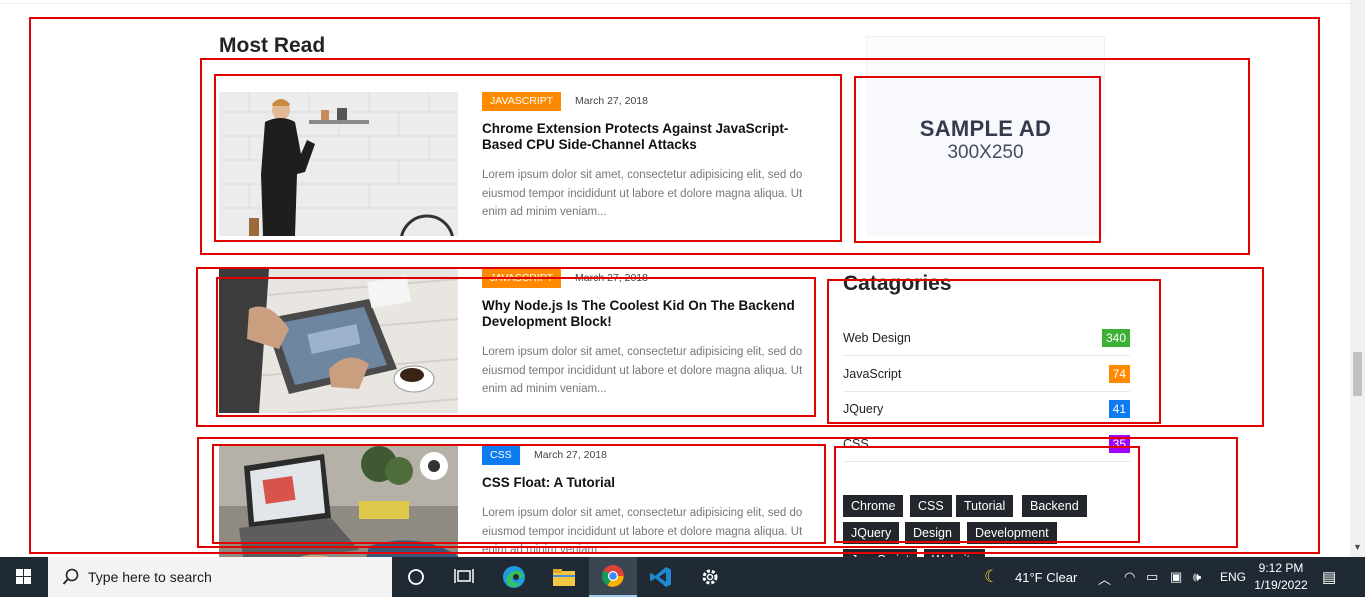  I want to click on windows-start-button, so click(24, 577).